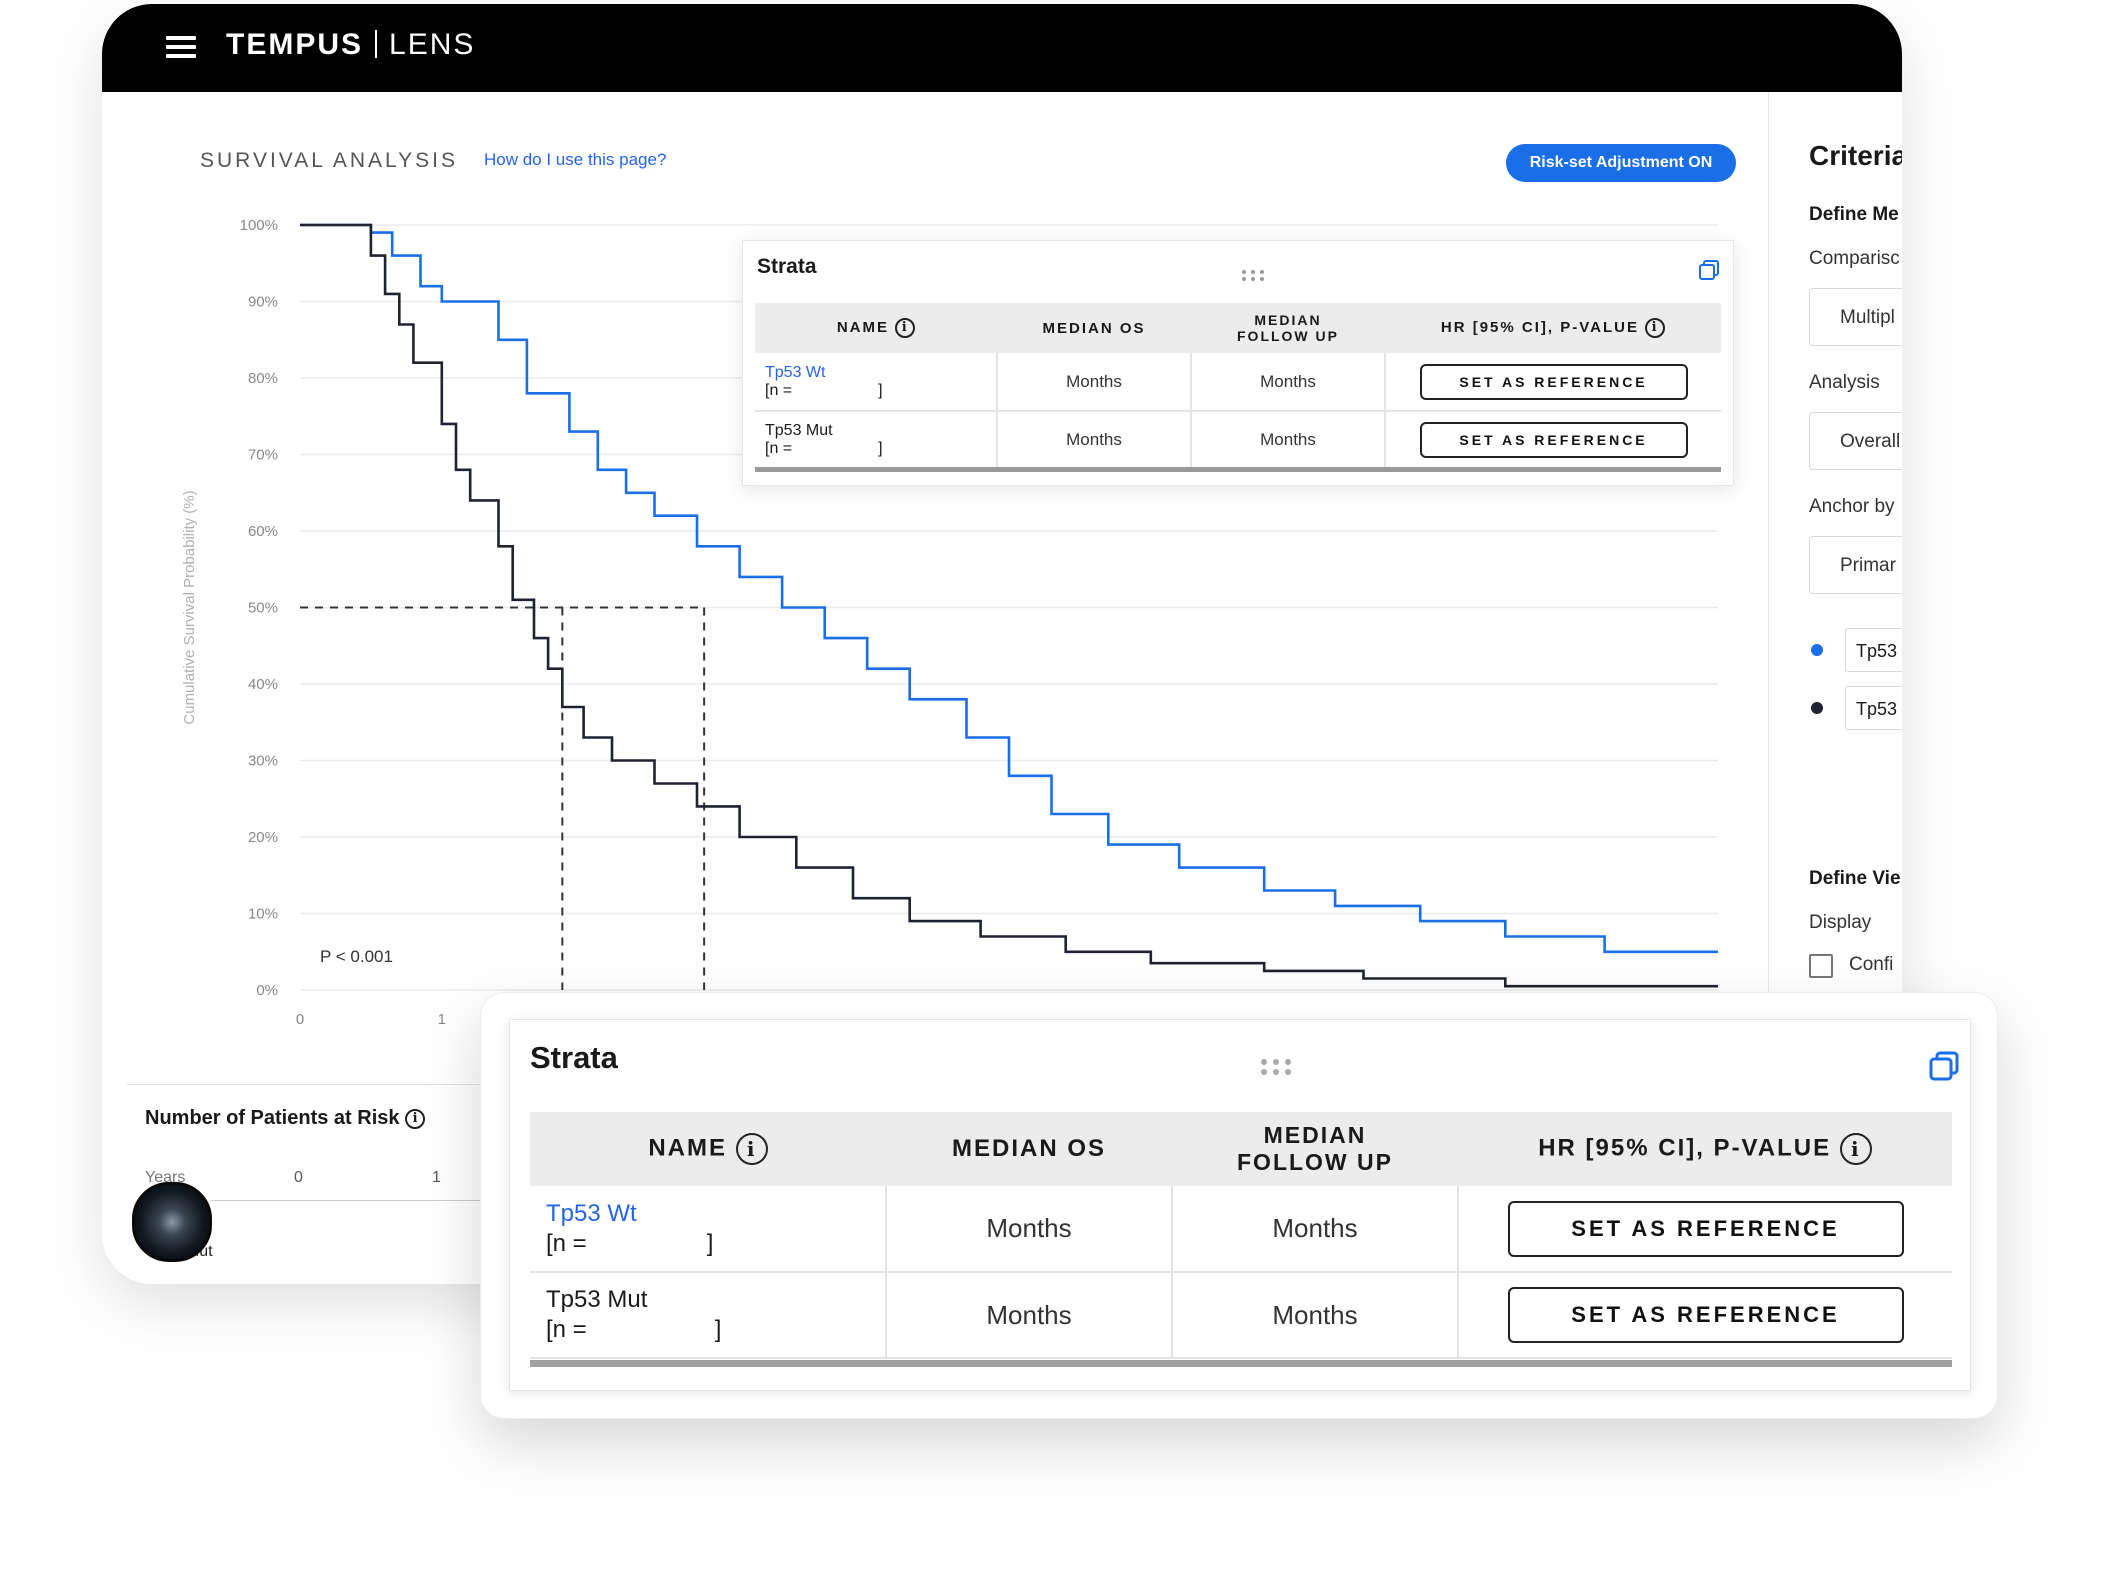 The width and height of the screenshot is (2107, 1580). What do you see at coordinates (300, 1019) in the screenshot?
I see `x-tick-label: 0` at bounding box center [300, 1019].